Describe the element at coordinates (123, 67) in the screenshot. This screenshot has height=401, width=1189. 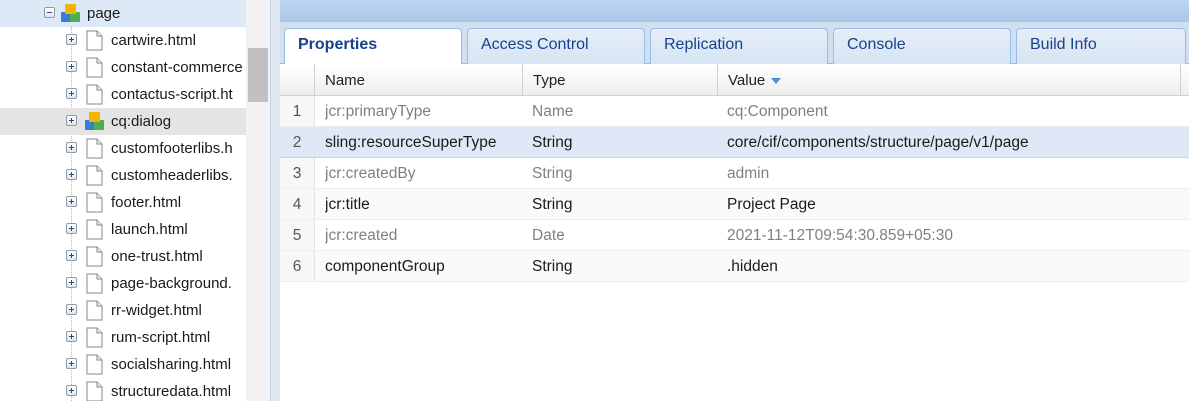
I see `tree-node: constant-commerce` at that location.